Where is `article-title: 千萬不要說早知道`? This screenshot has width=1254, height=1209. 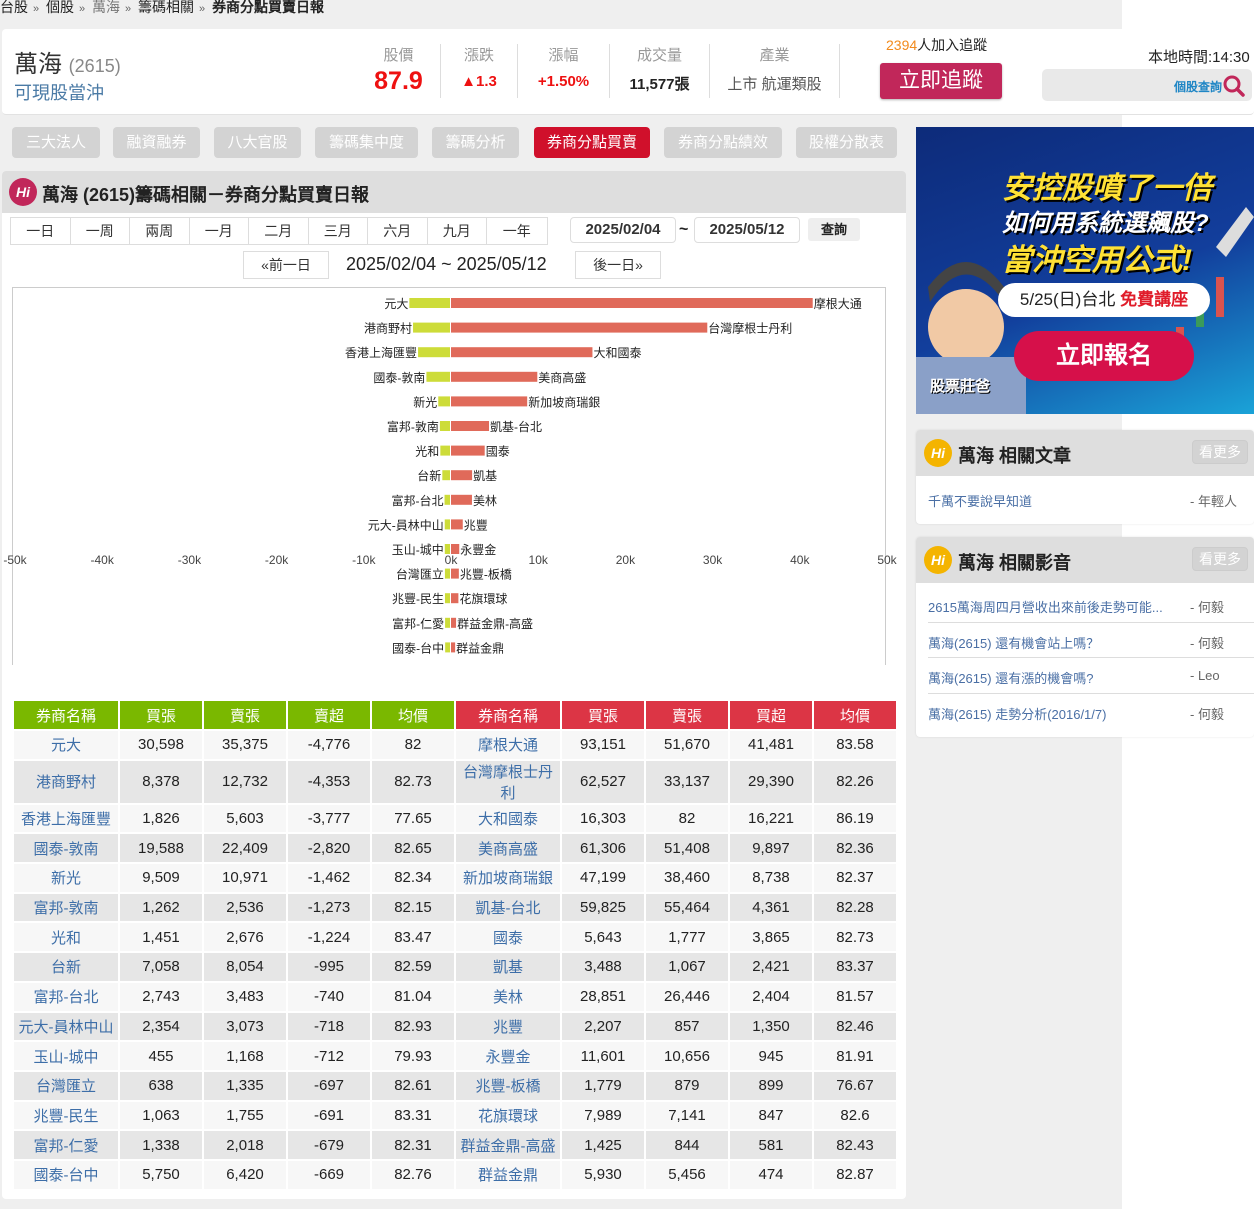 article-title: 千萬不要說早知道 is located at coordinates (980, 500).